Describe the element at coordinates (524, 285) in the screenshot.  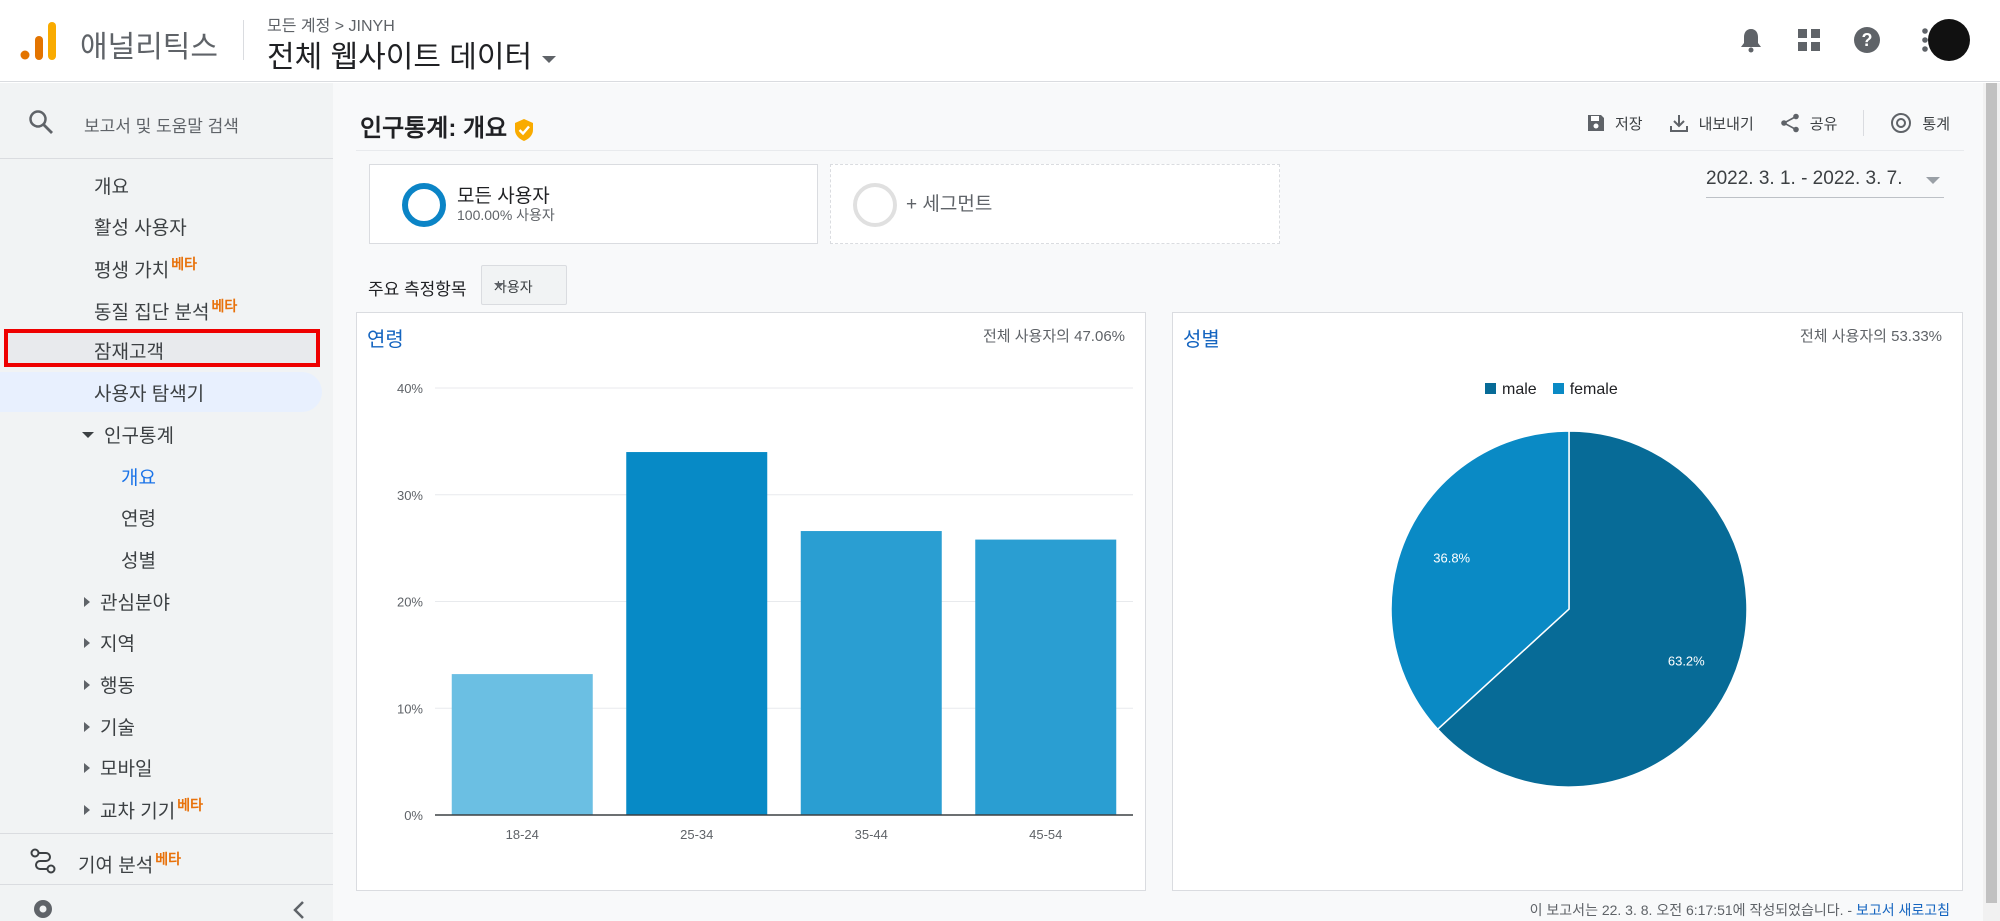
I see `metric-select: 사용자` at that location.